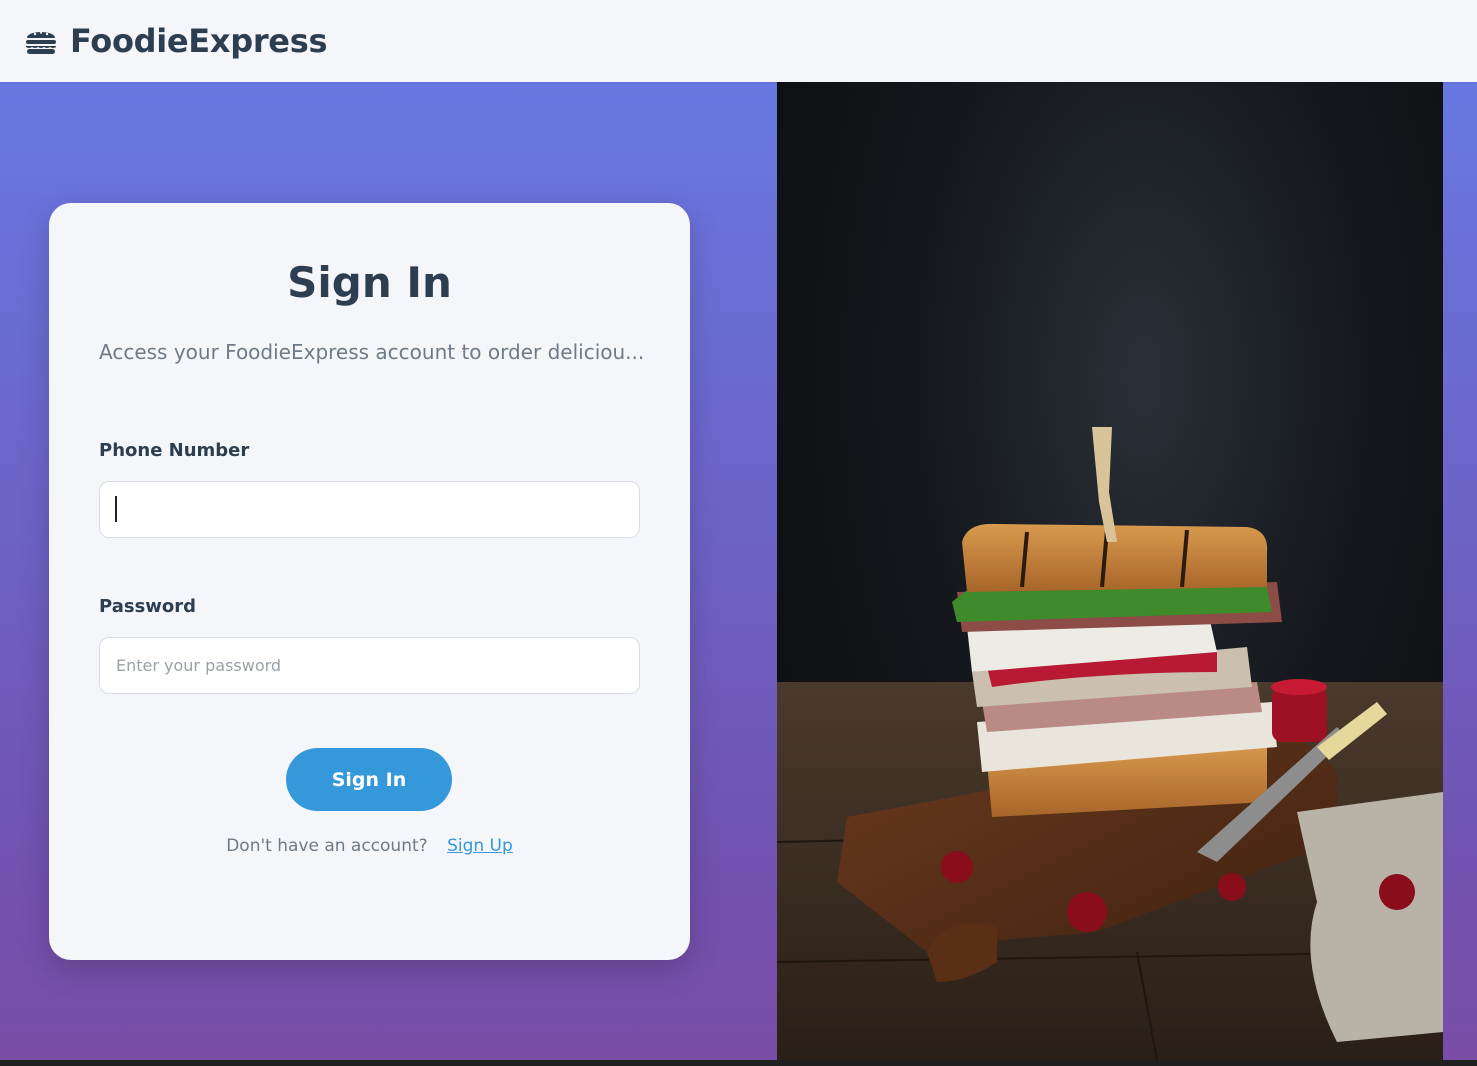  Describe the element at coordinates (738, 41) in the screenshot. I see `top-navbar: FoodieExpress` at that location.